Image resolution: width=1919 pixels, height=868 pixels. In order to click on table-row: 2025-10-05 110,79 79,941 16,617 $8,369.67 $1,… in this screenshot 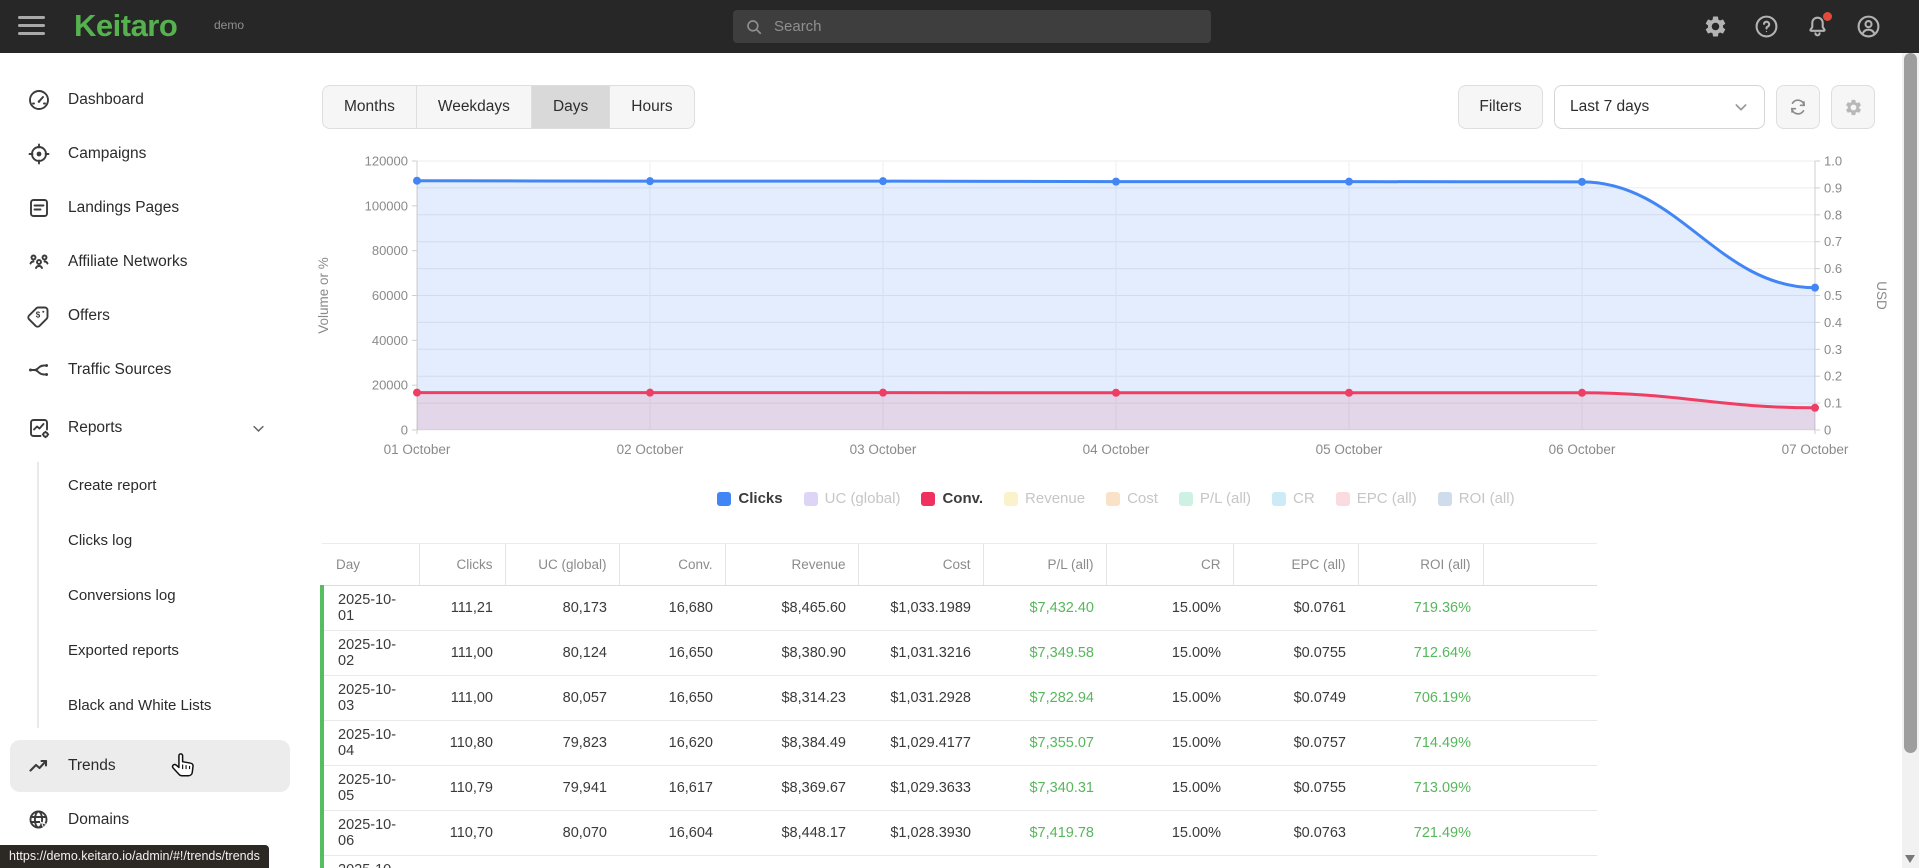, I will do `click(958, 788)`.